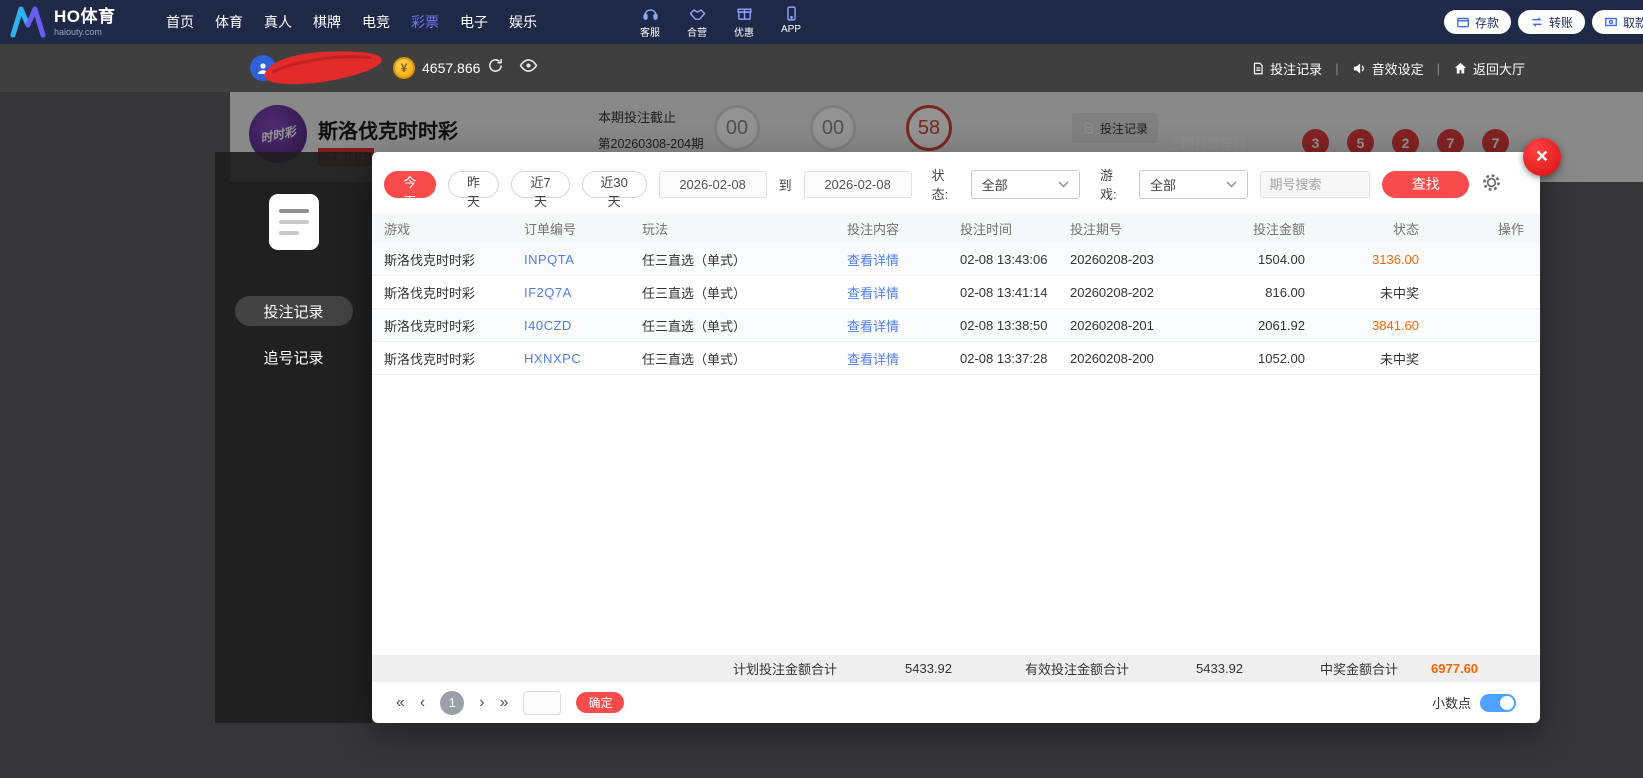  I want to click on plan-total-label: 计划投注金额合计, so click(785, 669).